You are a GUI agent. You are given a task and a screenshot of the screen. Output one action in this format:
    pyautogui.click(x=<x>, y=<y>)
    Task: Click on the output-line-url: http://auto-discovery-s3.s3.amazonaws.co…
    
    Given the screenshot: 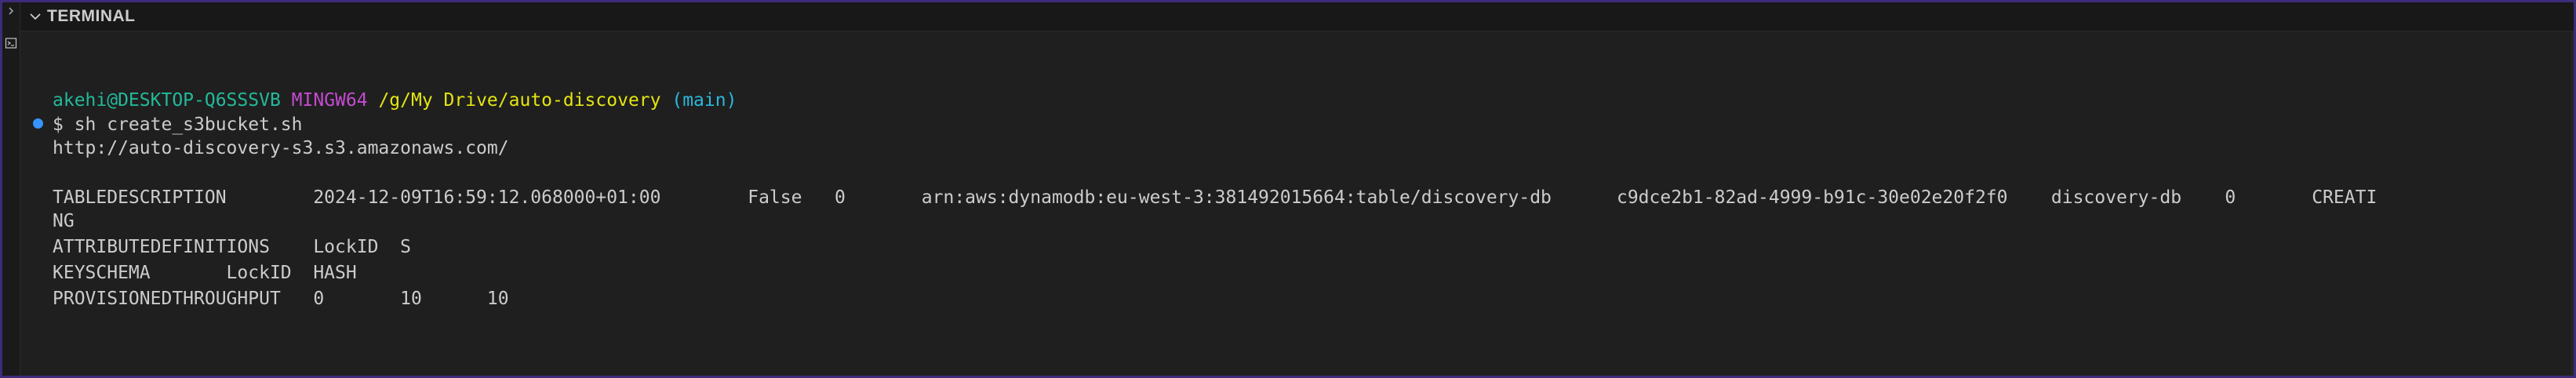 What is the action you would take?
    pyautogui.click(x=281, y=148)
    